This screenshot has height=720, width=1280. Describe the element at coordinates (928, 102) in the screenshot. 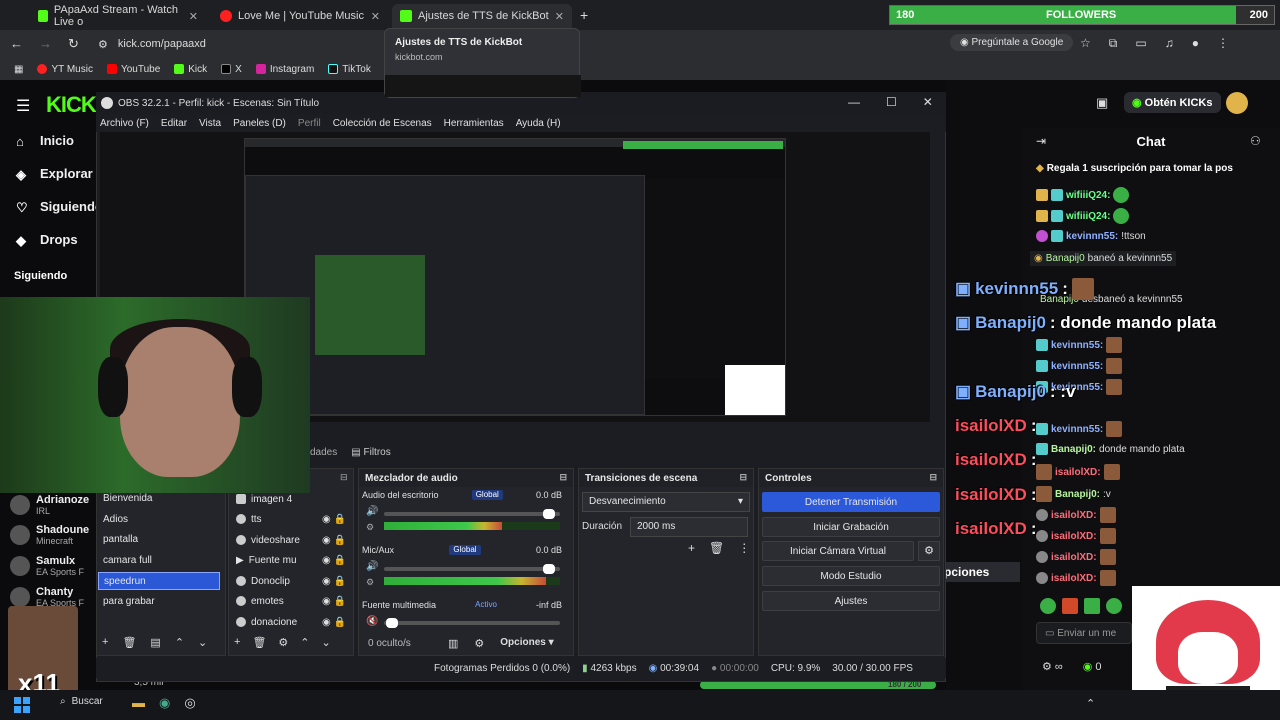

I see `close-window-icon: ✕` at that location.